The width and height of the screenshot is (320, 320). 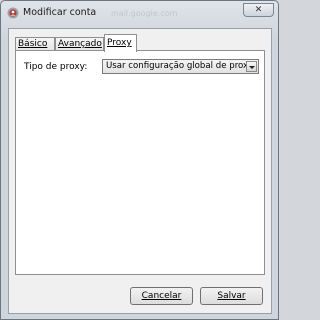 What do you see at coordinates (60, 12) in the screenshot?
I see `window-title: Modificar conta` at bounding box center [60, 12].